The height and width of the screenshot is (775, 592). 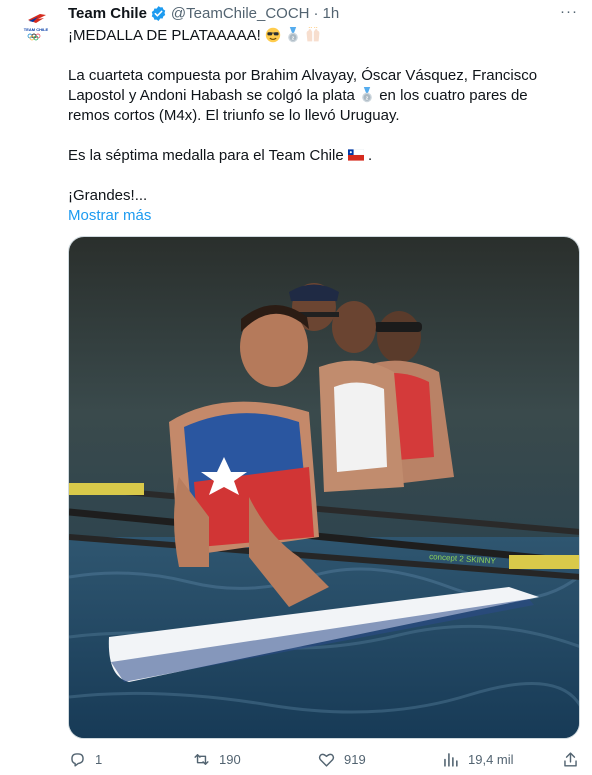 What do you see at coordinates (569, 11) in the screenshot?
I see `more-options-button: ···` at bounding box center [569, 11].